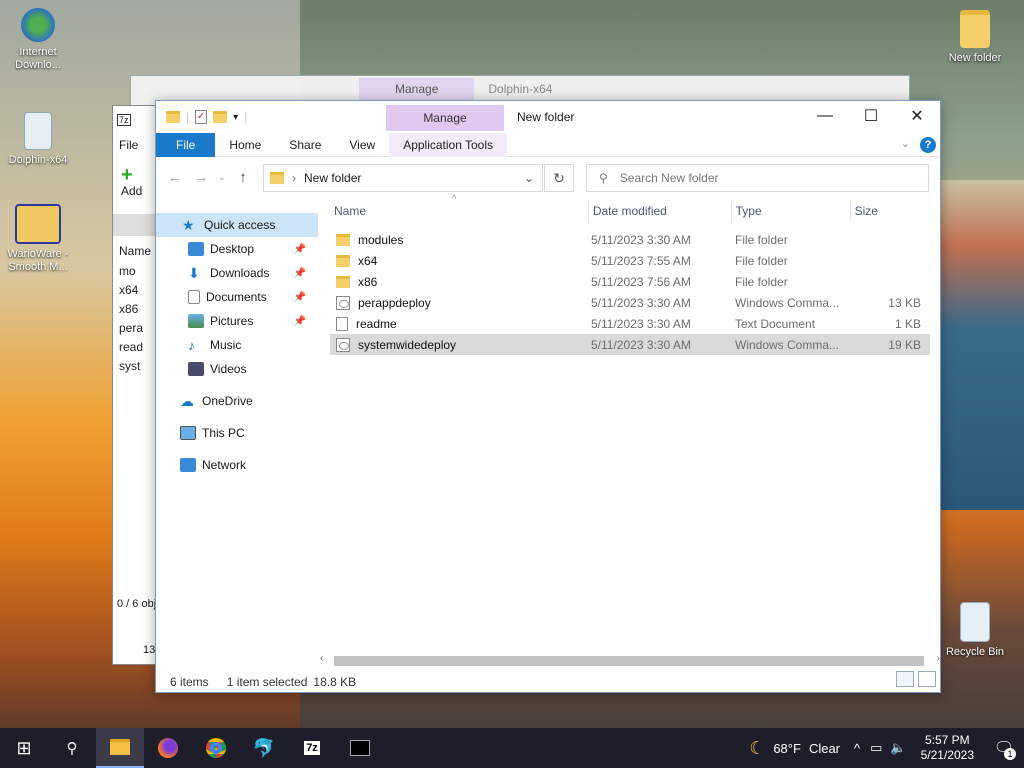  What do you see at coordinates (237, 369) in the screenshot?
I see `nav-videos: Videos` at bounding box center [237, 369].